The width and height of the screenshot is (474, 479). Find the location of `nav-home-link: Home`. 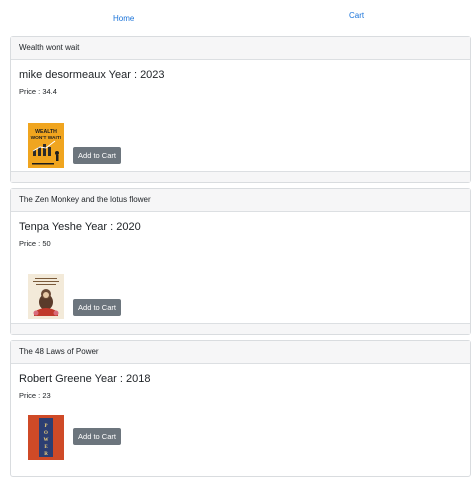

nav-home-link: Home is located at coordinates (123, 18).